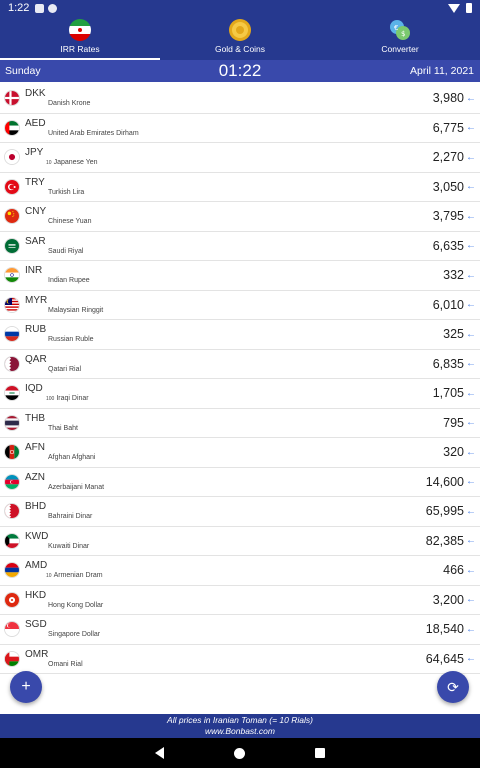 This screenshot has height=768, width=480. I want to click on home-icon, so click(239, 753).